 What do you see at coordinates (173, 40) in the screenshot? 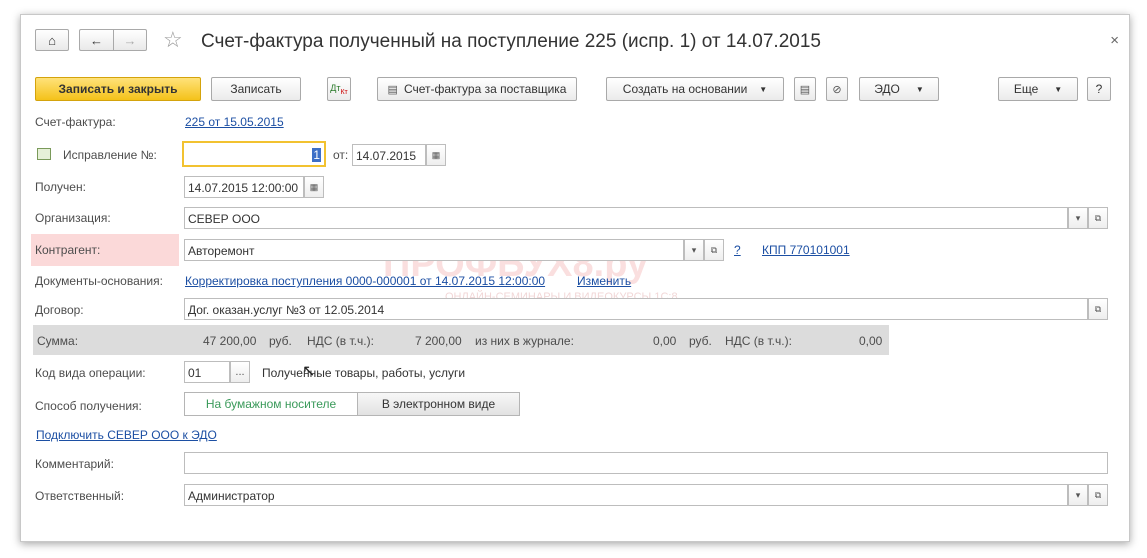
I see `favorite-star-icon: ☆` at bounding box center [173, 40].